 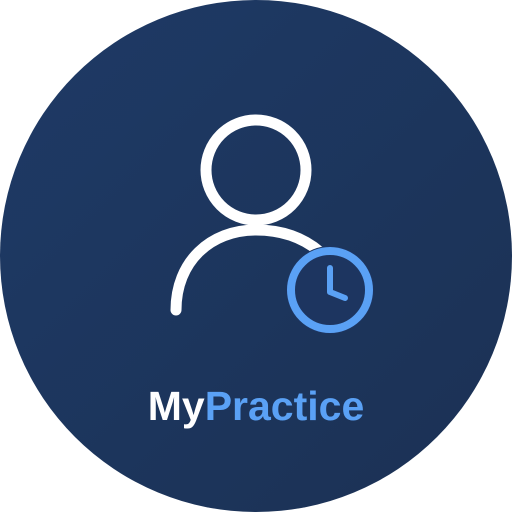 I want to click on wordmark-practice: Practice, so click(x=284, y=406).